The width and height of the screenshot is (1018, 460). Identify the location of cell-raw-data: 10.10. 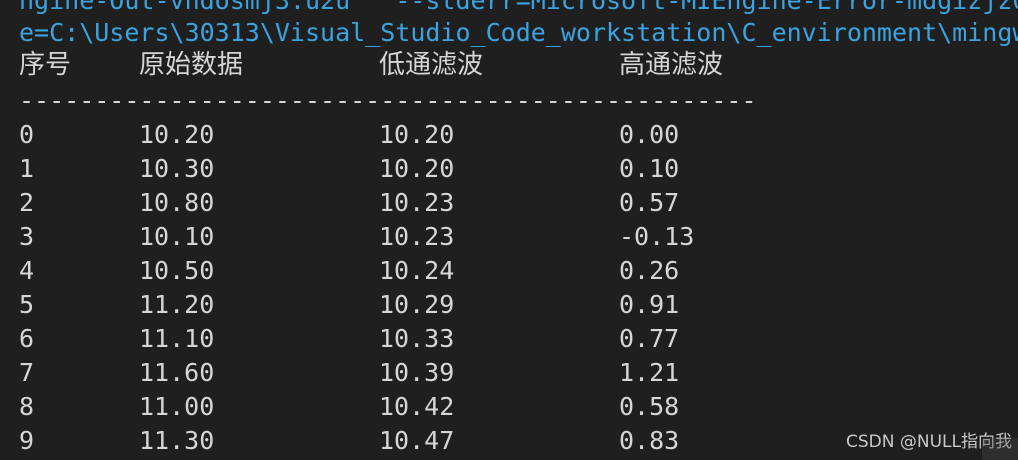
(177, 236).